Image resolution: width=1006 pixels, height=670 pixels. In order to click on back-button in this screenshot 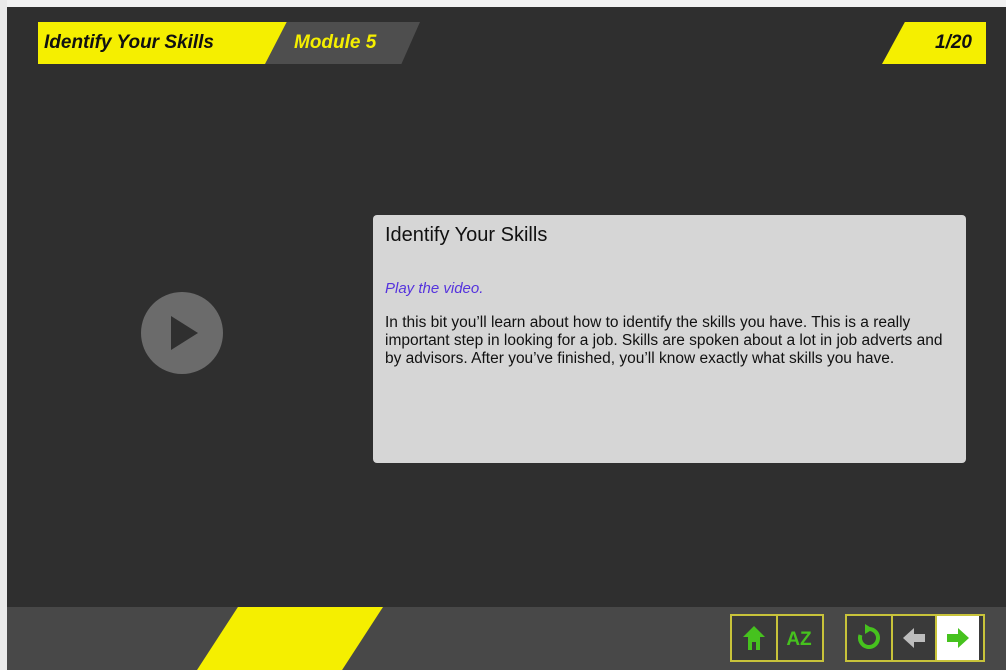, I will do `click(913, 638)`.